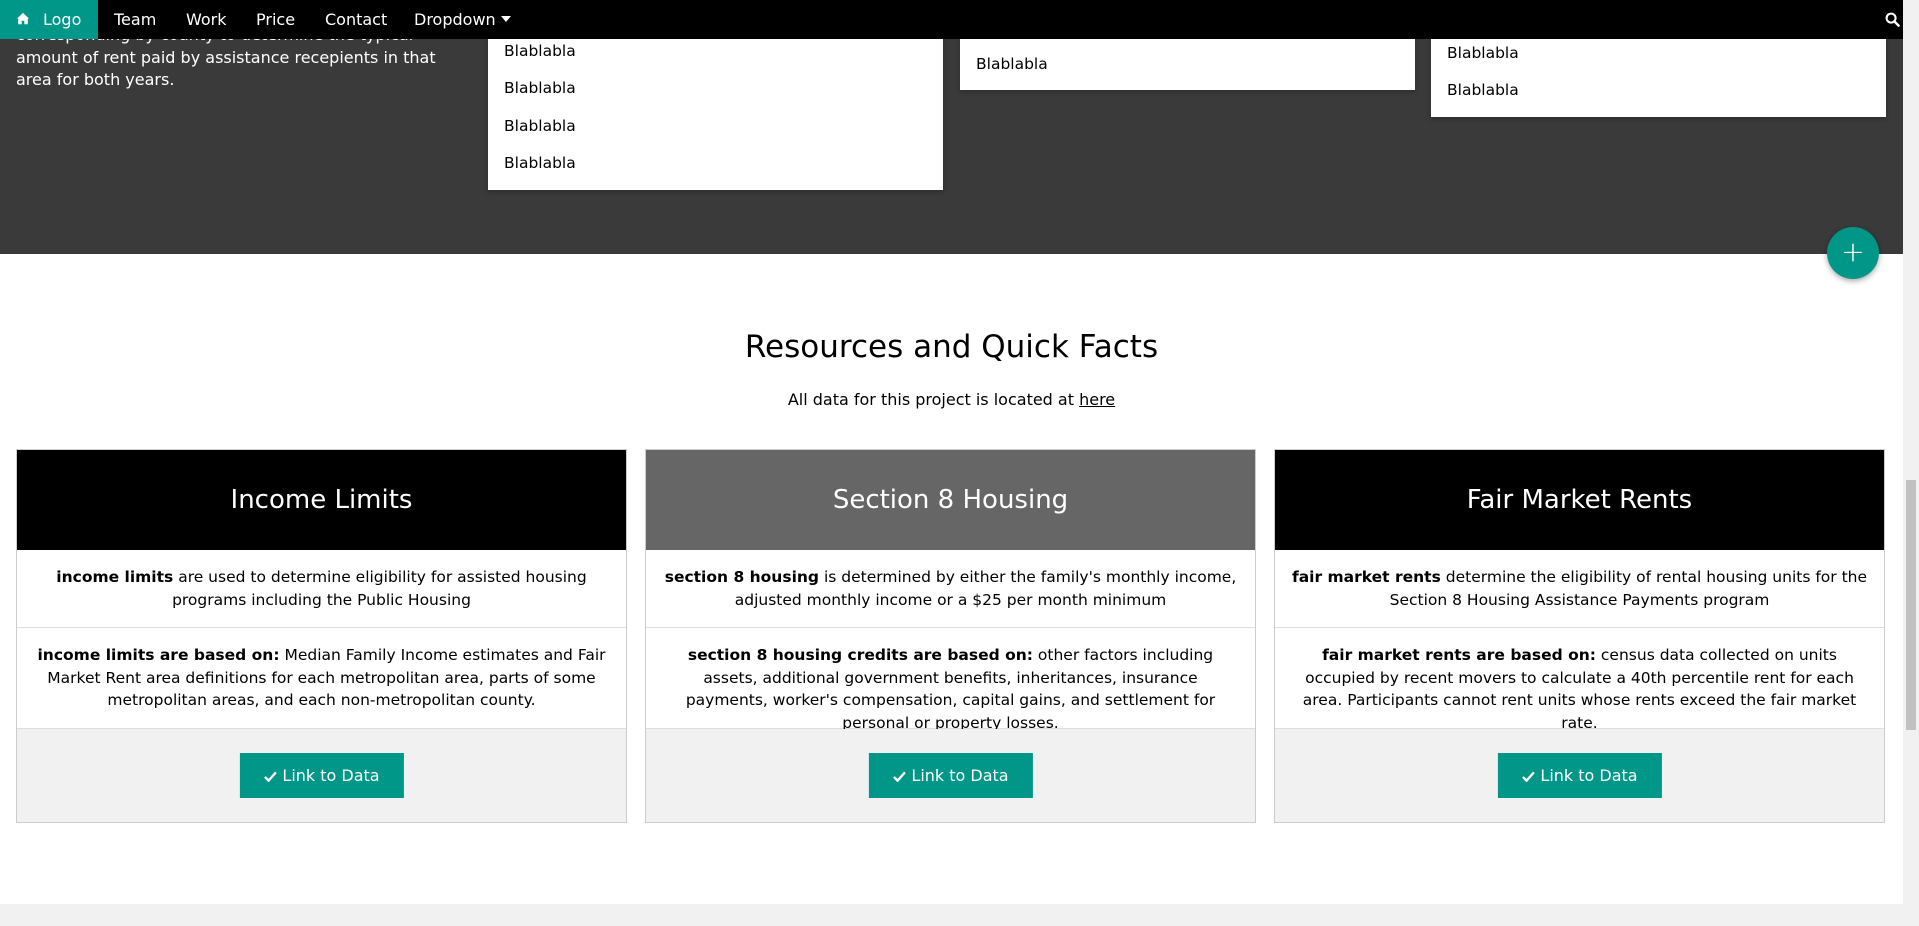 The image size is (1919, 926). Describe the element at coordinates (1579, 500) in the screenshot. I see `panel-header: Fair Market Rents` at that location.